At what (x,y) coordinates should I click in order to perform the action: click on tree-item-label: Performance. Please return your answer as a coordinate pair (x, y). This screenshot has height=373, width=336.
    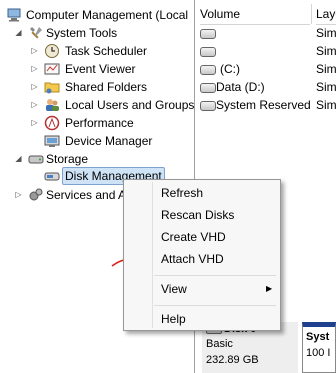
    Looking at the image, I should click on (99, 123).